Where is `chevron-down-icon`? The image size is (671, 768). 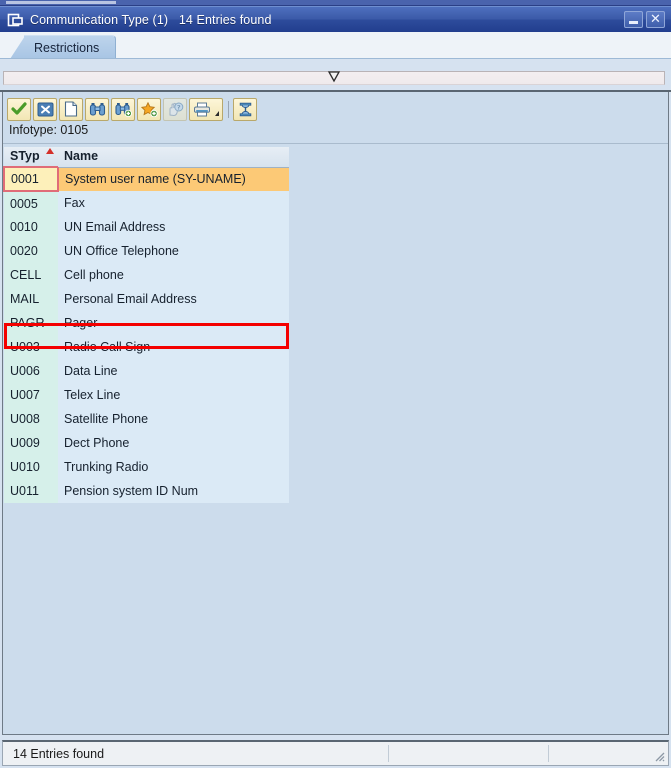
chevron-down-icon is located at coordinates (334, 77).